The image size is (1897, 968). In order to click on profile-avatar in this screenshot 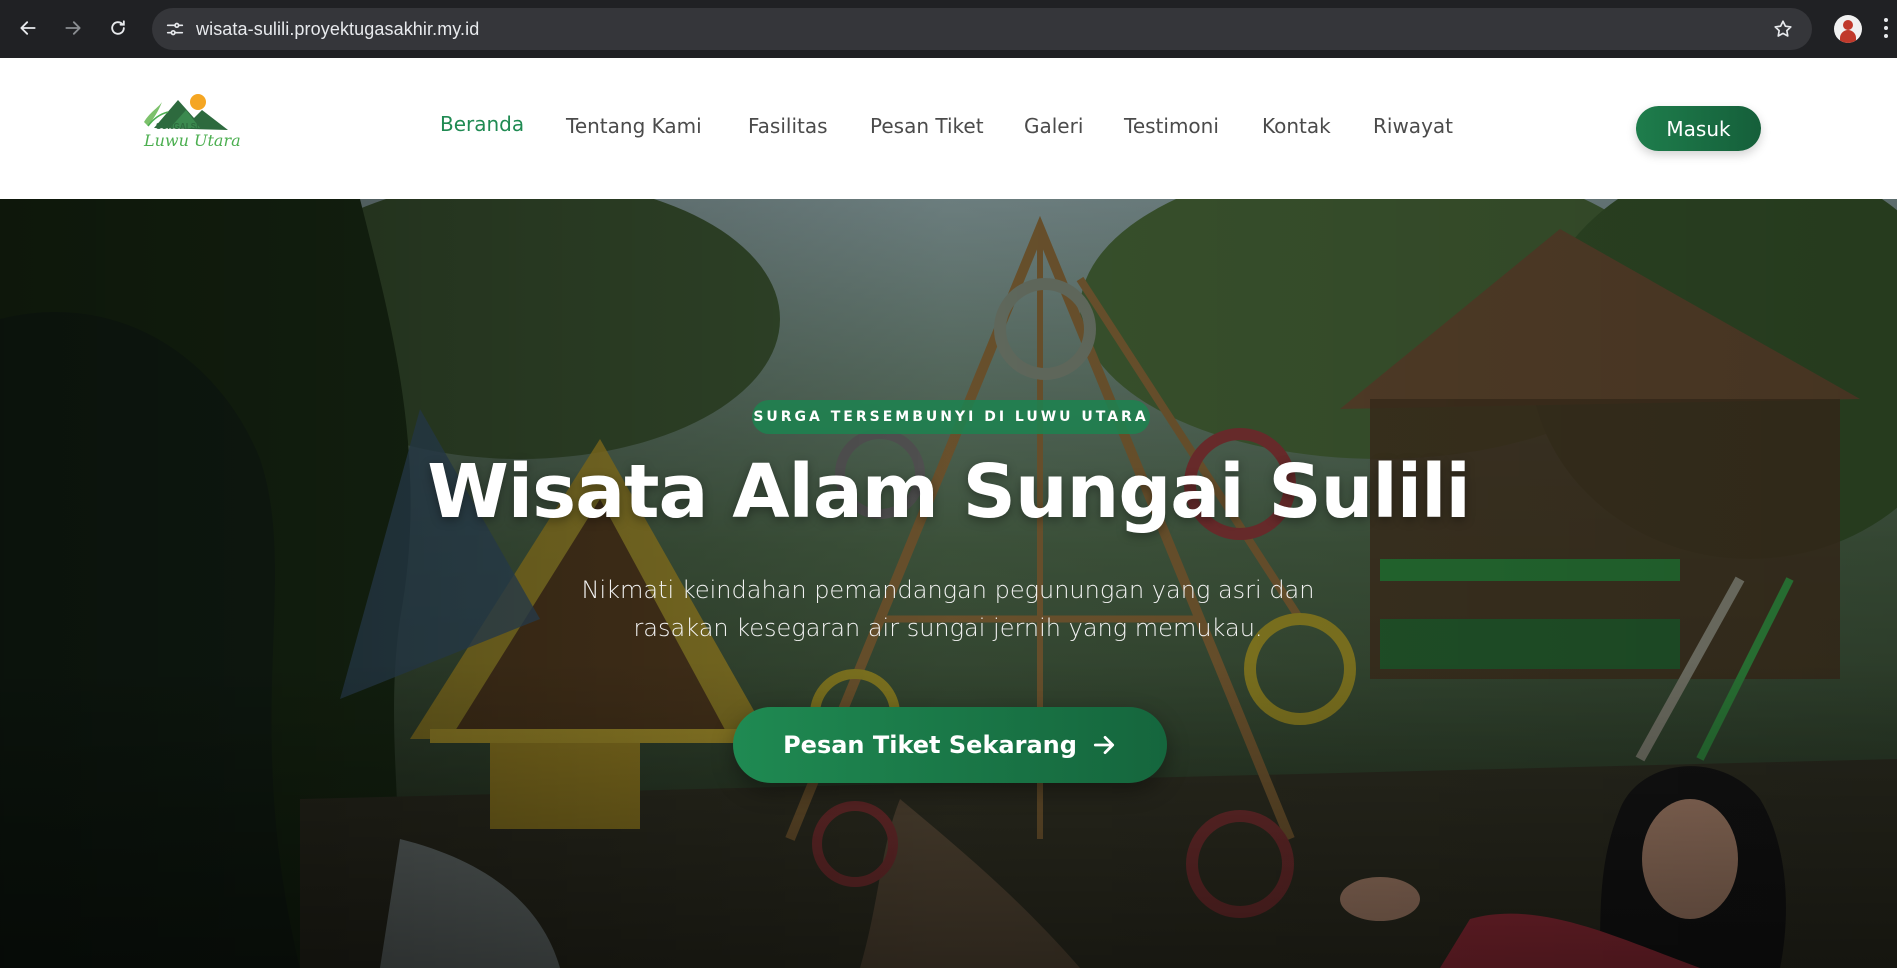, I will do `click(1848, 29)`.